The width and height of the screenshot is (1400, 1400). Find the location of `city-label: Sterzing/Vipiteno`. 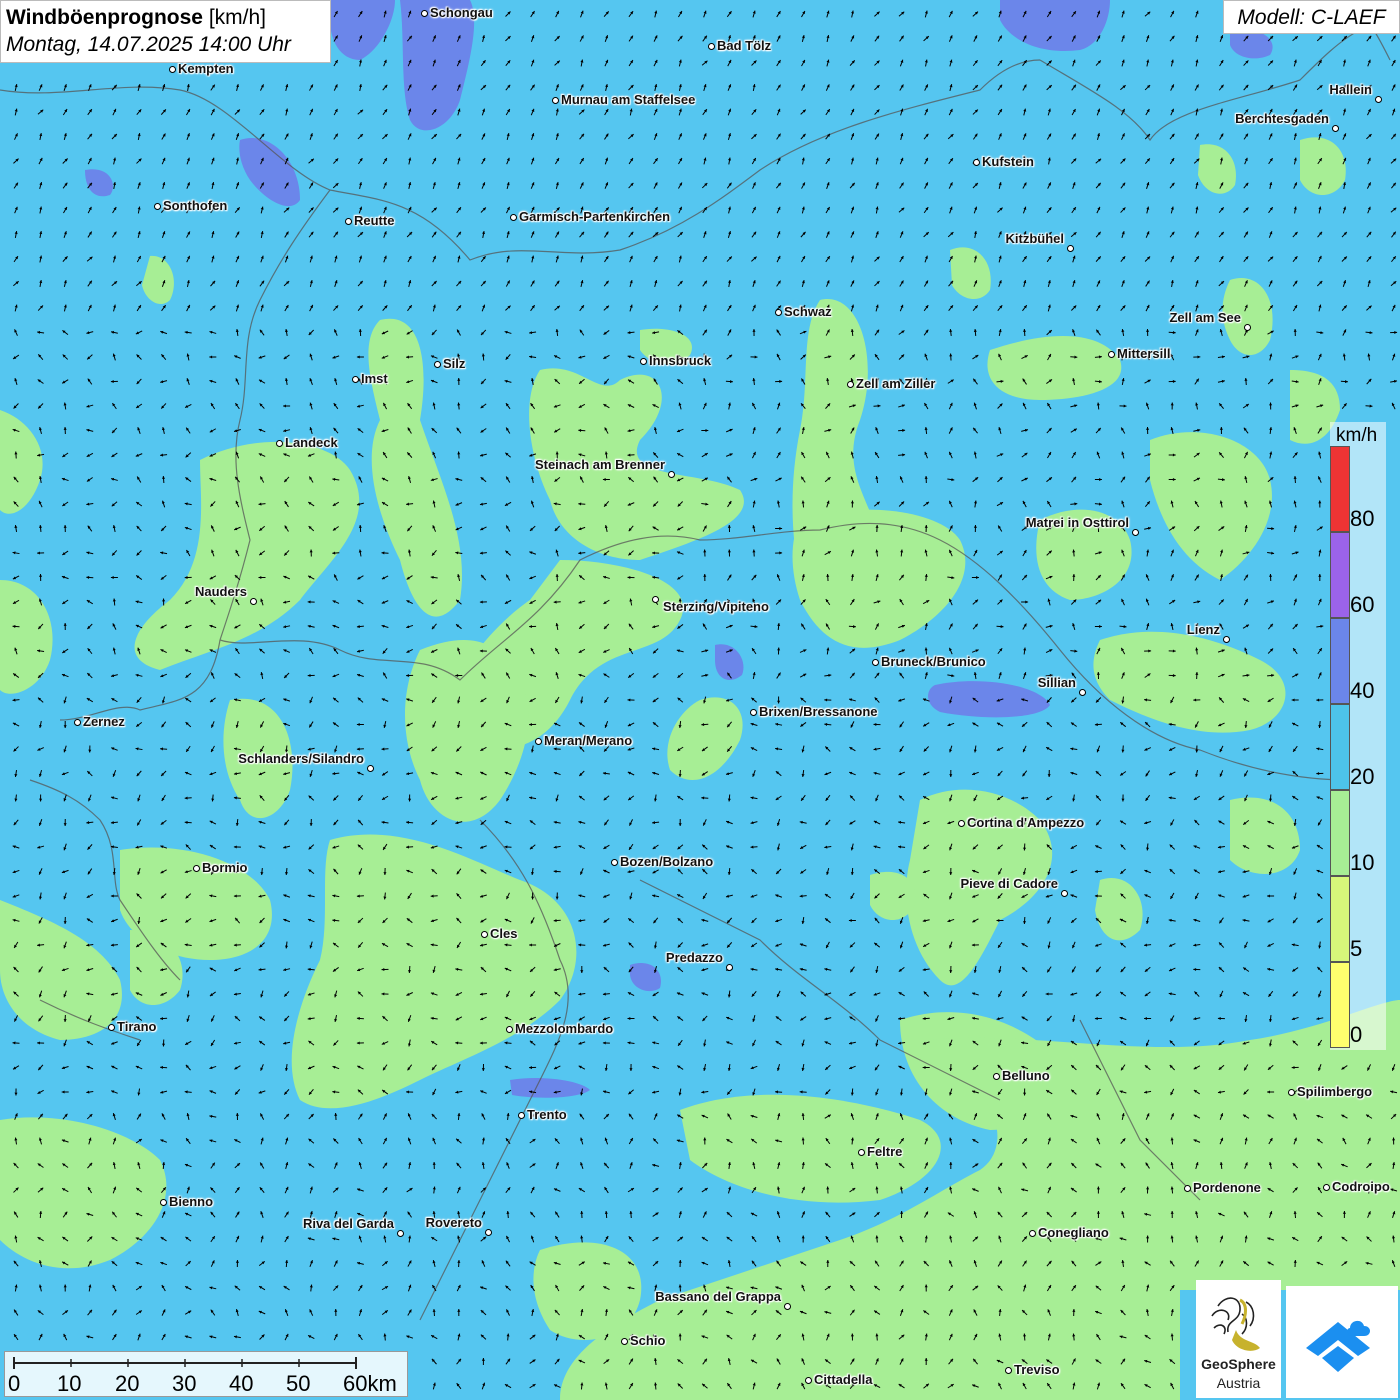

city-label: Sterzing/Vipiteno is located at coordinates (716, 606).